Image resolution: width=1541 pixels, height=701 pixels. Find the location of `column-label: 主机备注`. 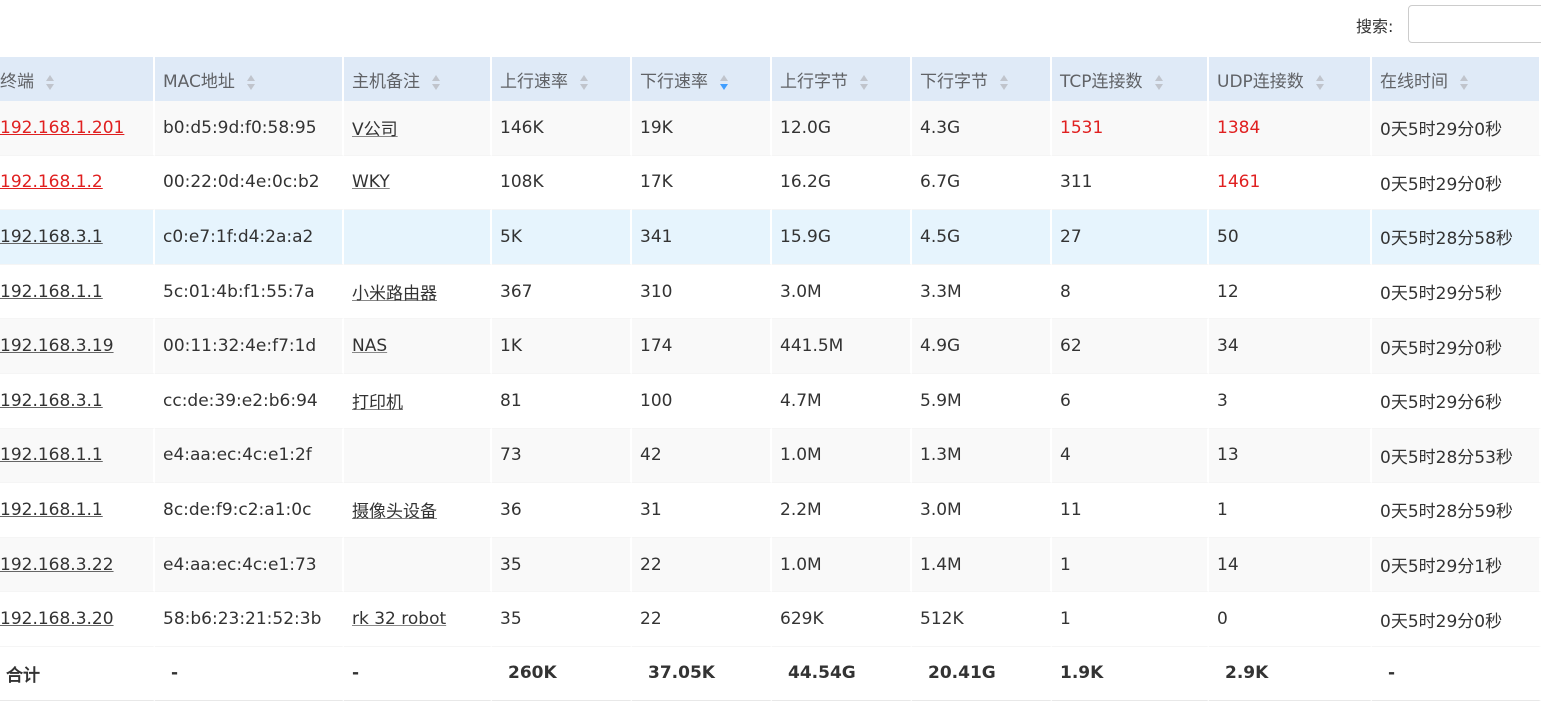

column-label: 主机备注 is located at coordinates (386, 81).